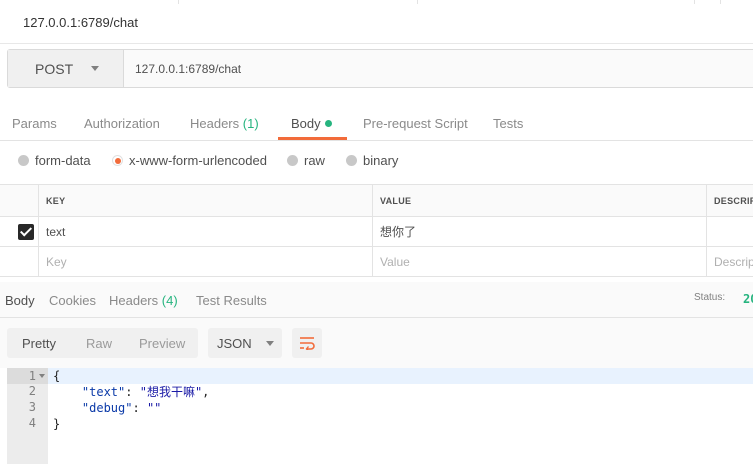 This screenshot has height=464, width=753. I want to click on tab-params: Params, so click(34, 123).